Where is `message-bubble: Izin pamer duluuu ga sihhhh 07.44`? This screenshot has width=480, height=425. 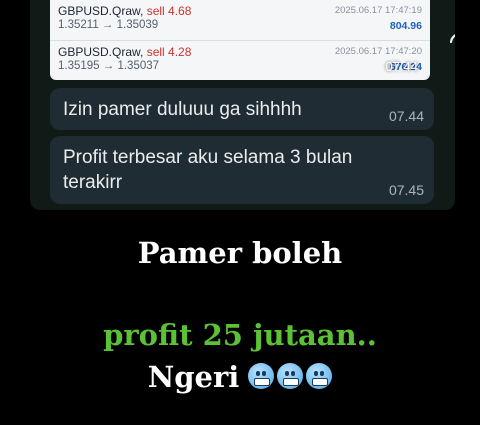 message-bubble: Izin pamer duluuu ga sihhhh 07.44 is located at coordinates (242, 109).